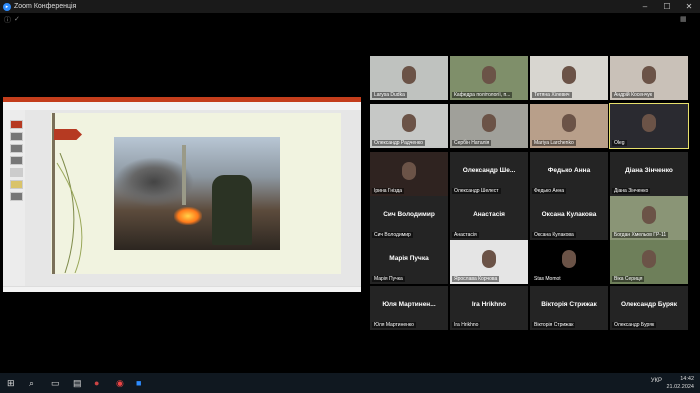 The width and height of the screenshot is (700, 393). I want to click on clock-date: 21.02.2024, so click(680, 387).